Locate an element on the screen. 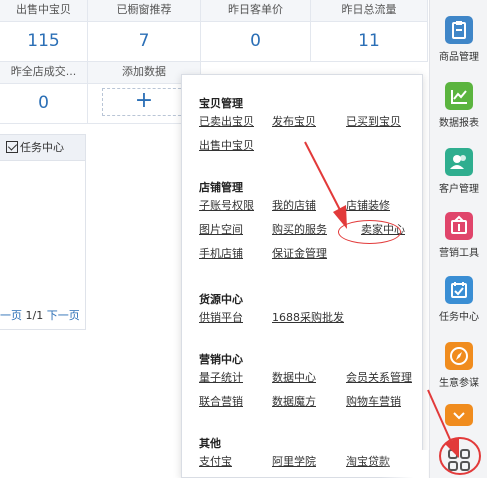  arrow-line-to-seller-center is located at coordinates (322, 176).